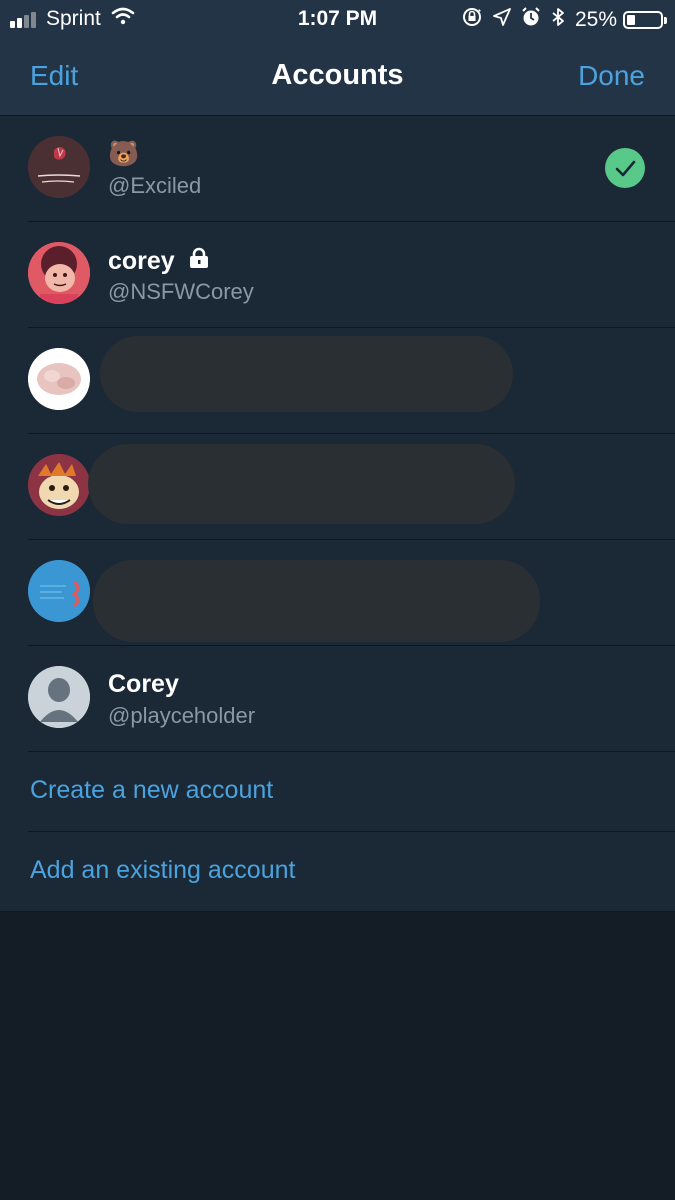 The image size is (675, 1200). I want to click on status-right: 25%, so click(559, 20).